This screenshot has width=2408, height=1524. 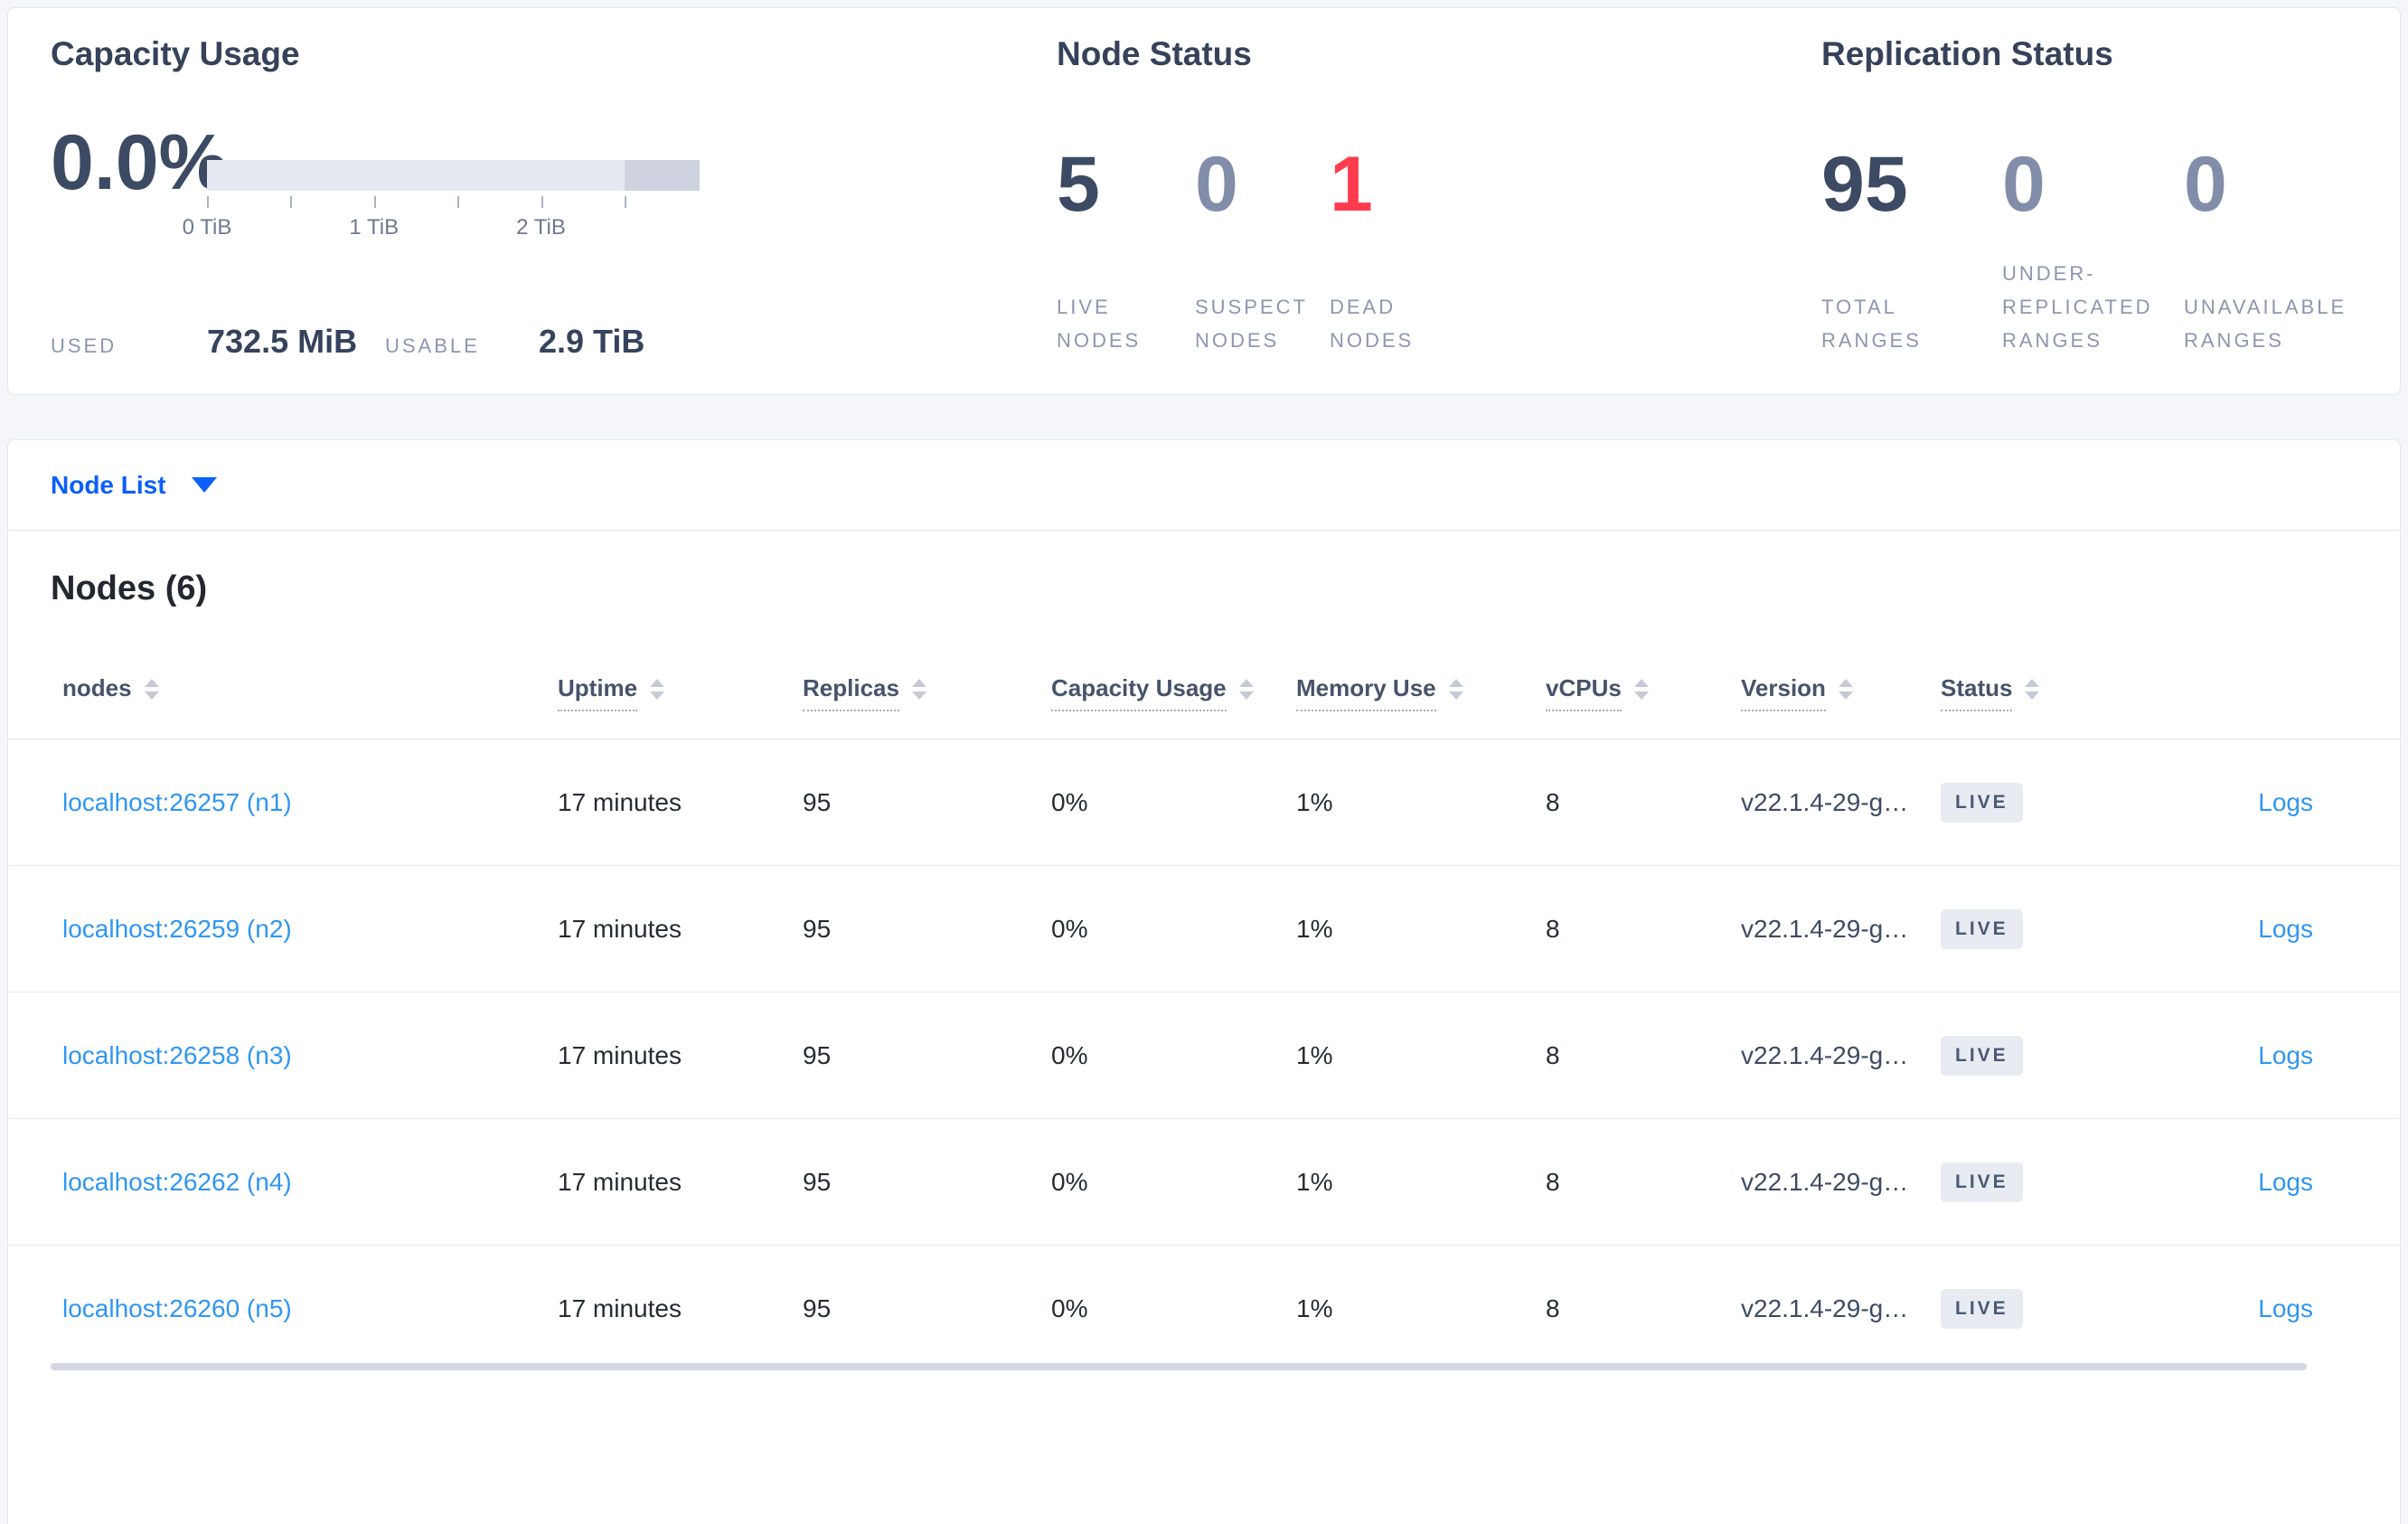 What do you see at coordinates (1351, 184) in the screenshot?
I see `dead-nodes-count: 1` at bounding box center [1351, 184].